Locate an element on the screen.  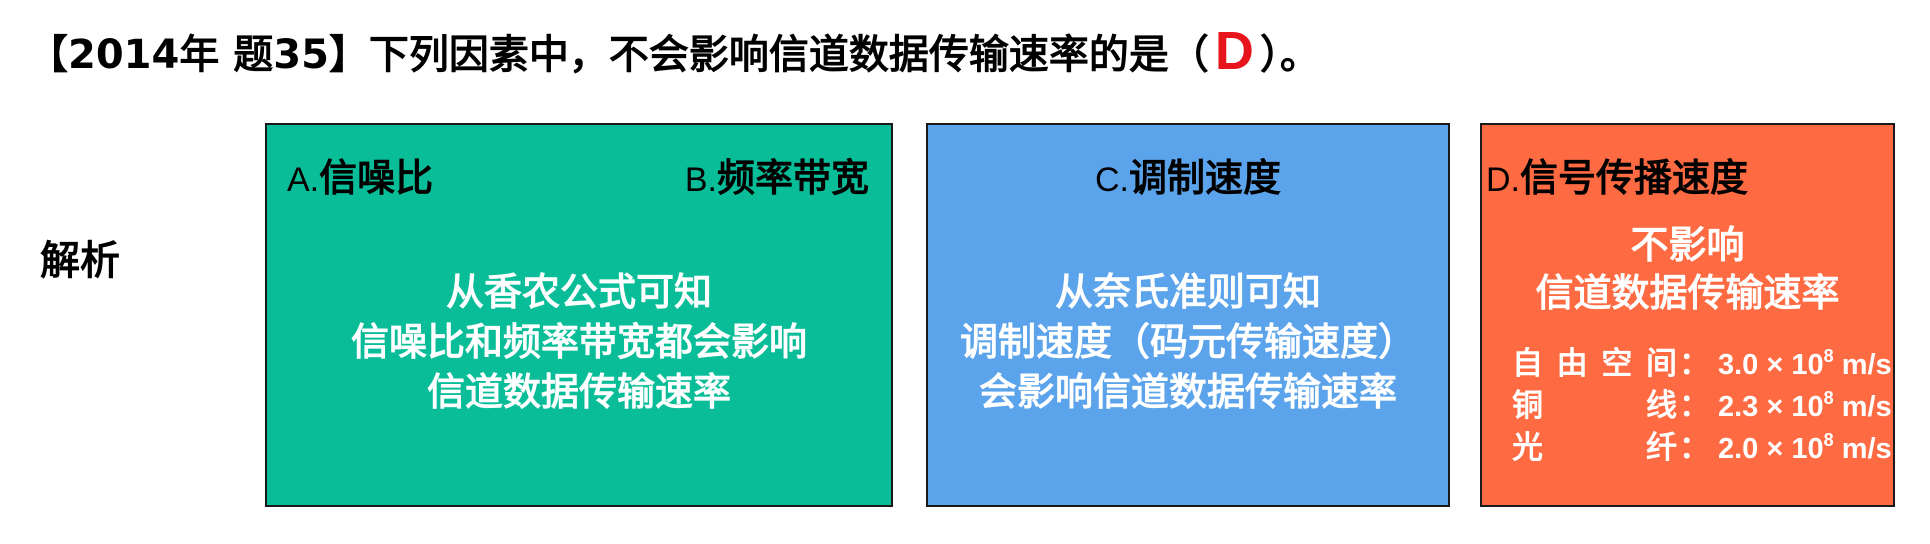
speed-row-copper: 铜 线 ： 2.3 × 108 m/s is located at coordinates (1702, 402).